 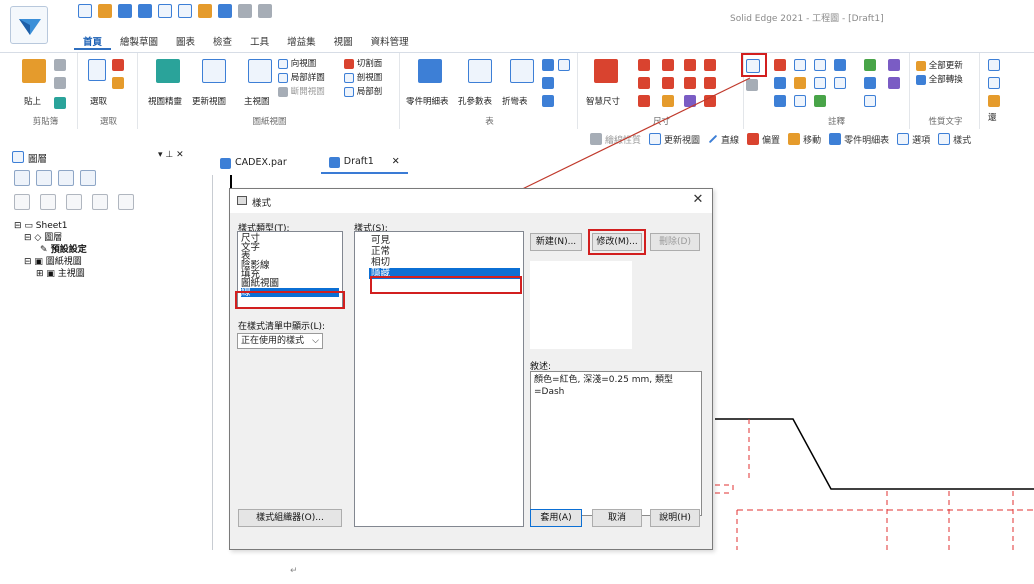 What do you see at coordinates (290, 248) in the screenshot?
I see `style-type-text: 文字` at bounding box center [290, 248].